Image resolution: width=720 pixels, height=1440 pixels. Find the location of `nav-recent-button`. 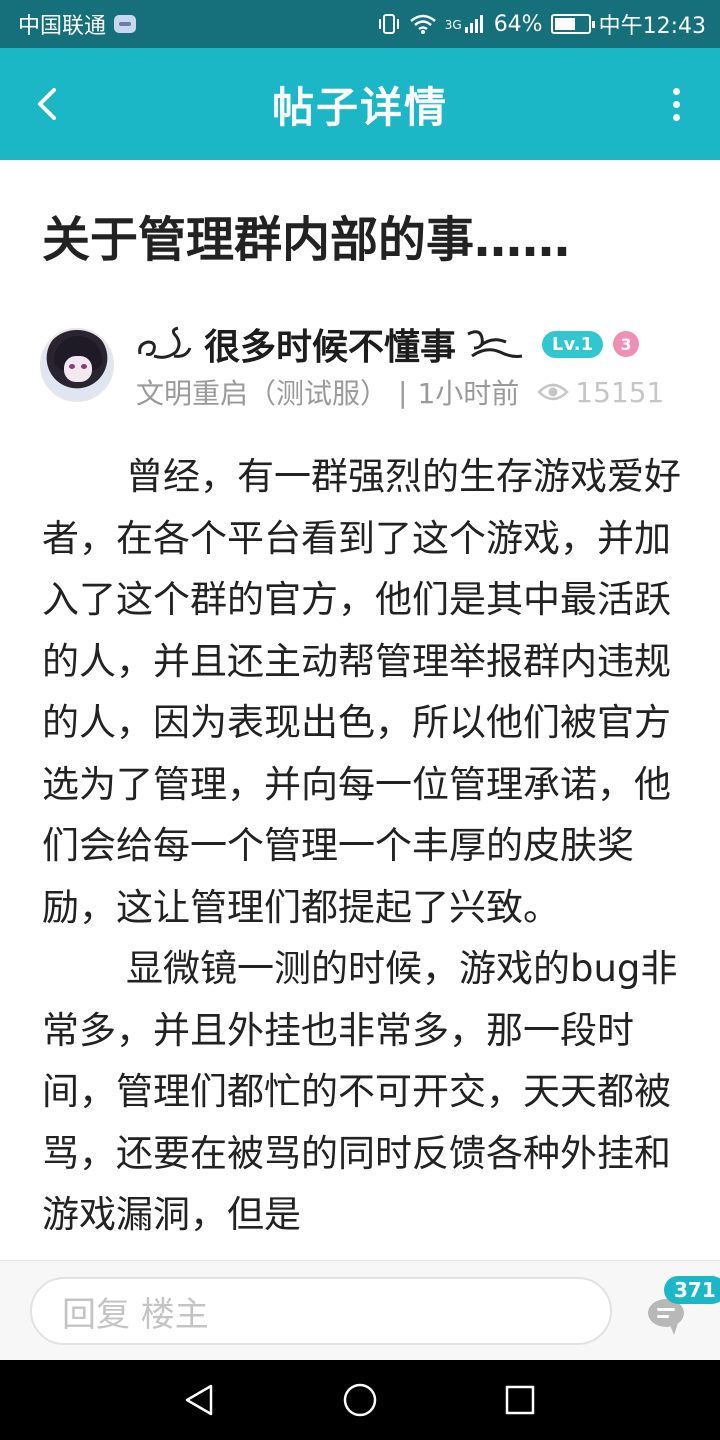

nav-recent-button is located at coordinates (520, 1400).